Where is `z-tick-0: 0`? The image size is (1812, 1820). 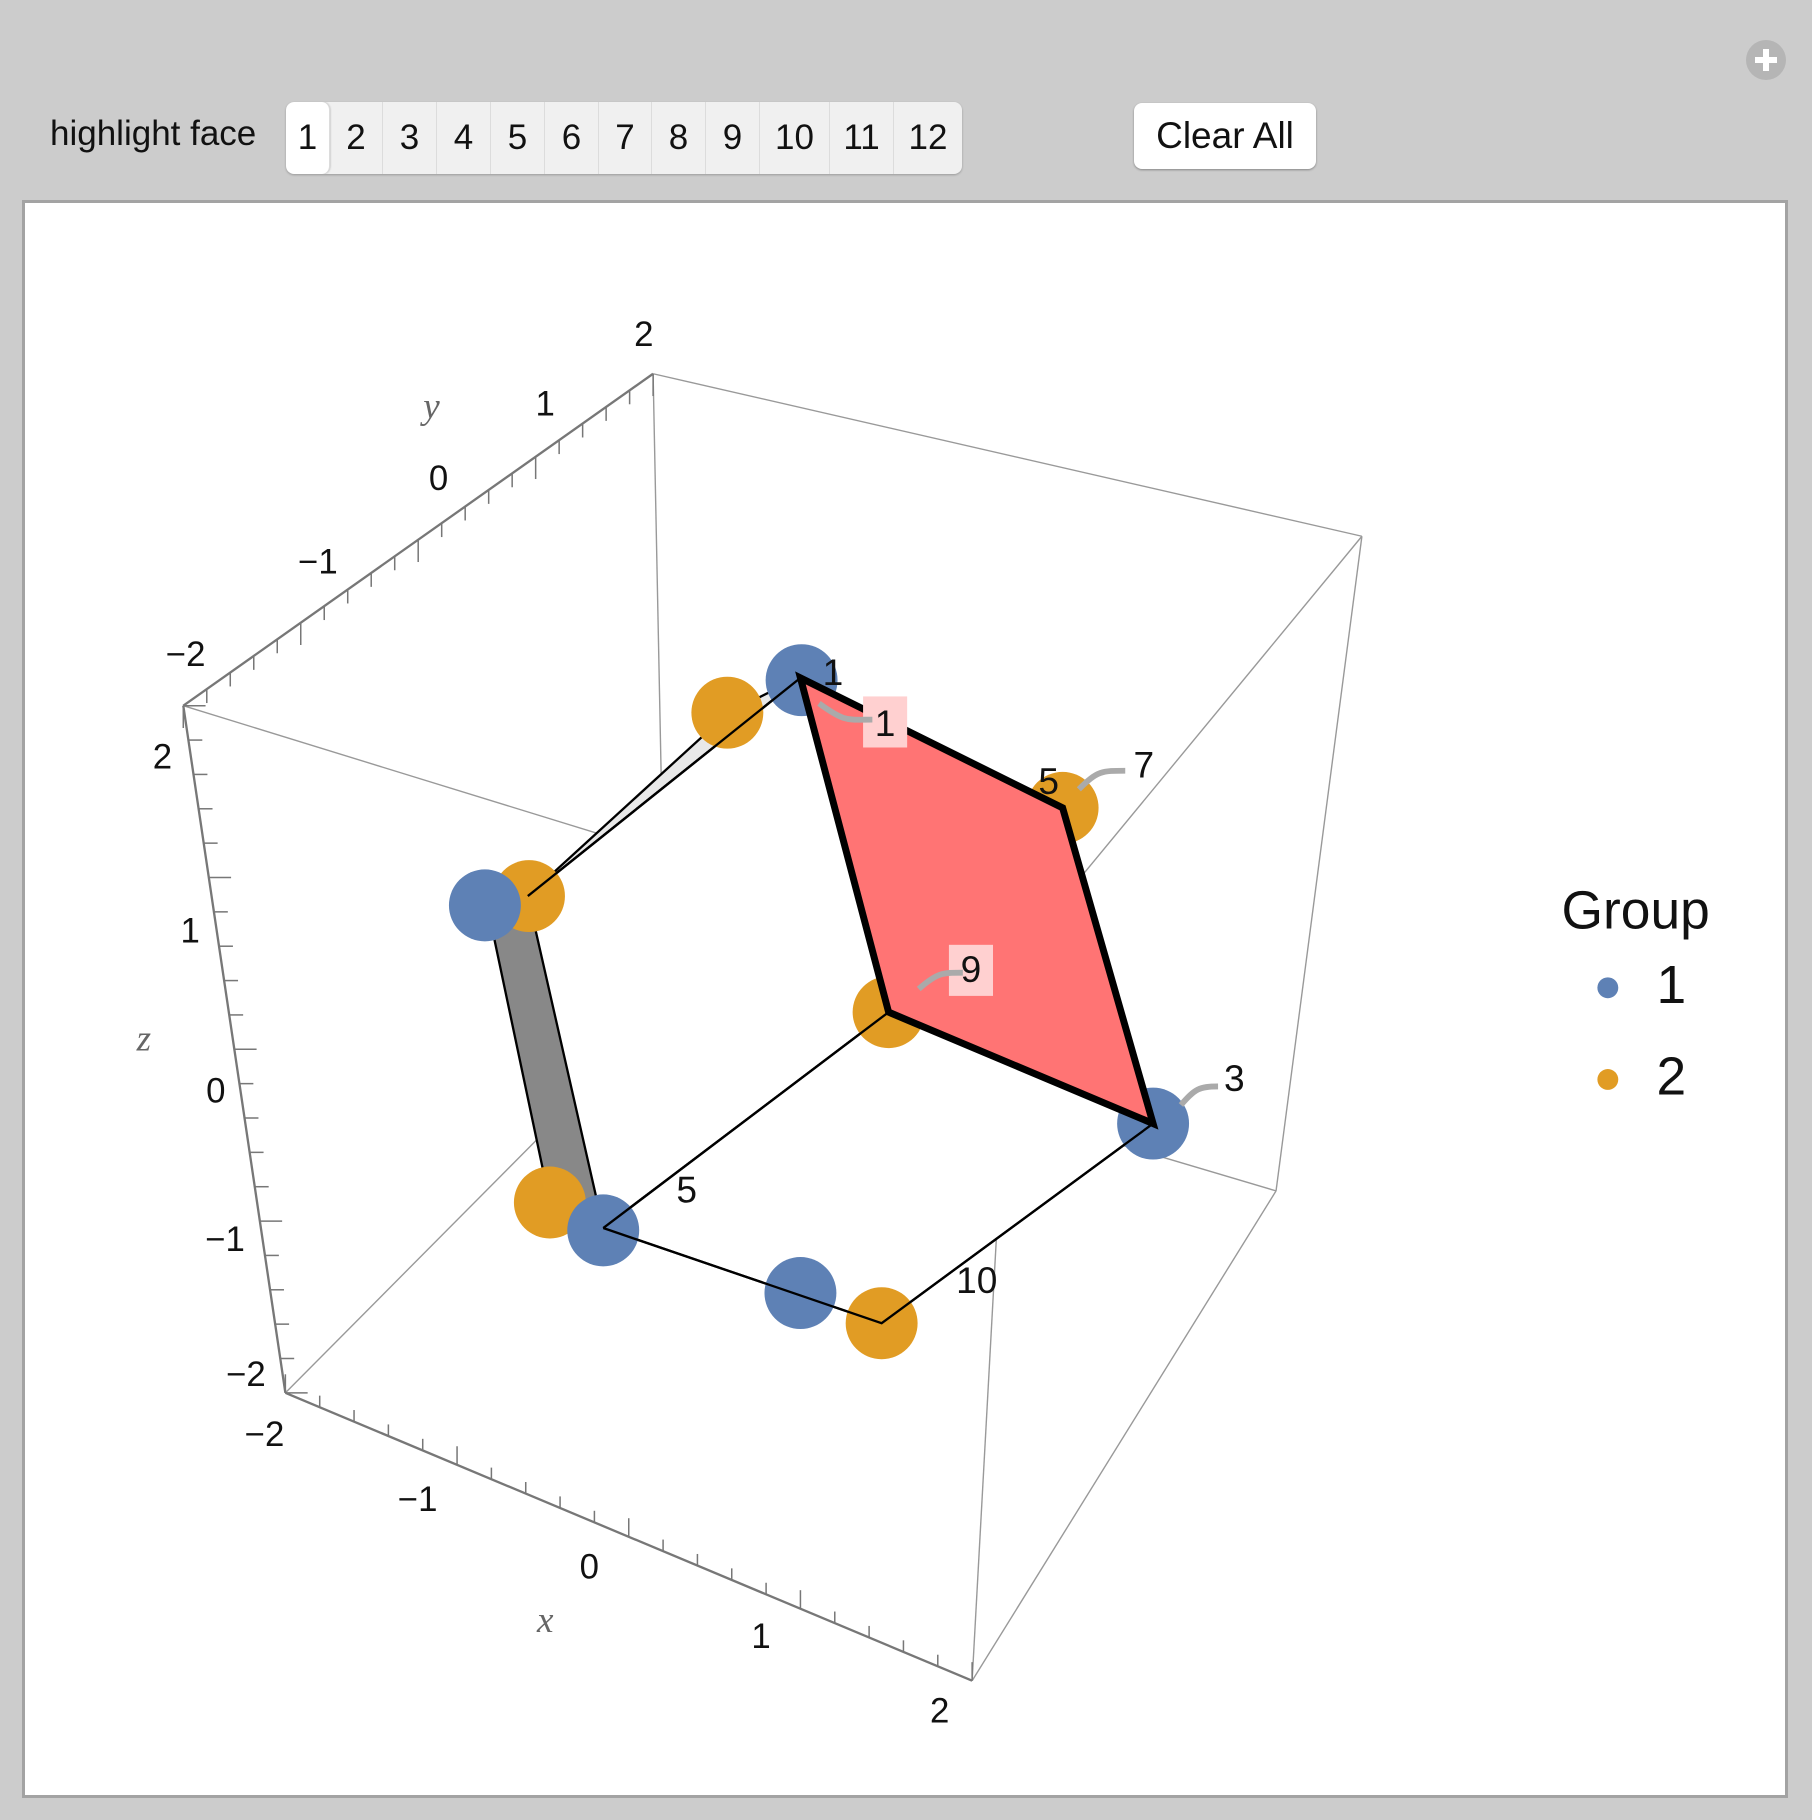
z-tick-0: 0 is located at coordinates (215, 1091).